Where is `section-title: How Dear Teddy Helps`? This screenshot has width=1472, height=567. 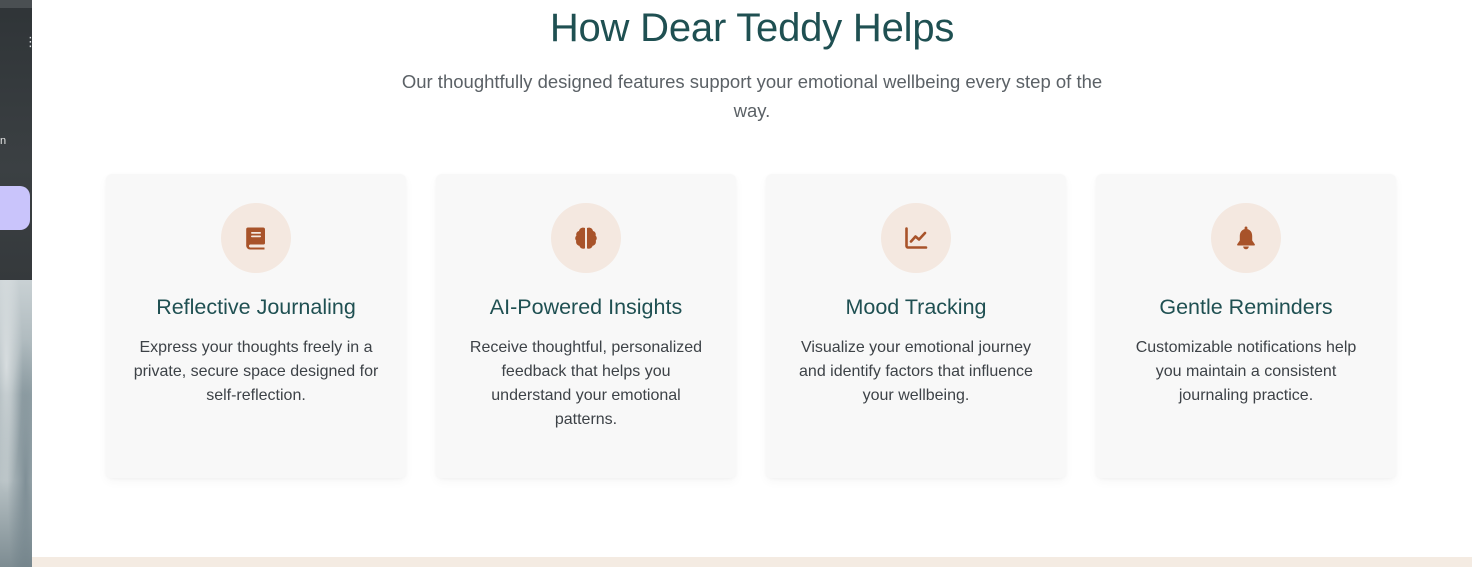 section-title: How Dear Teddy Helps is located at coordinates (752, 28).